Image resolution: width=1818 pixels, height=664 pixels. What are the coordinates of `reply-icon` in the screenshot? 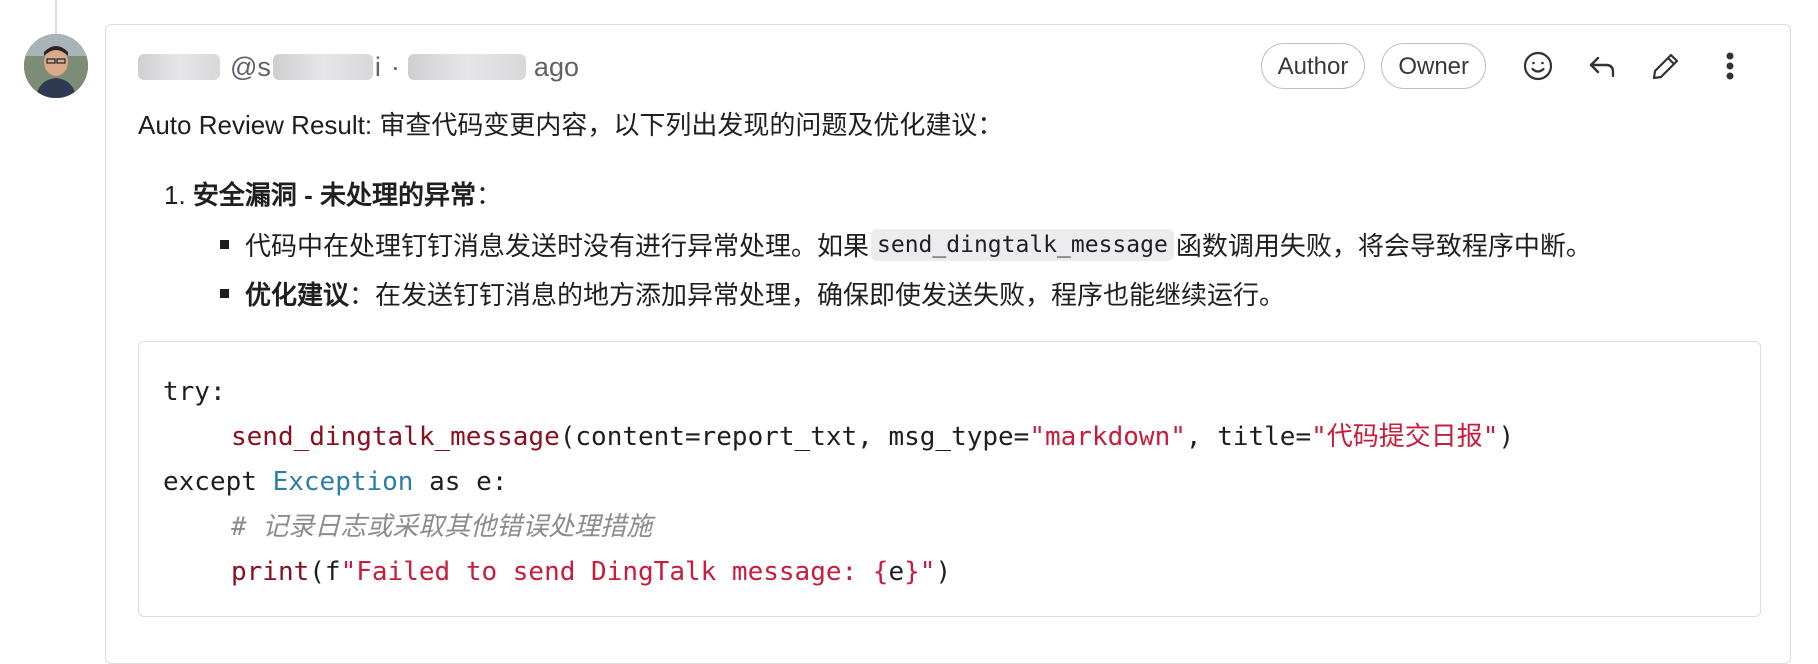 It's located at (1602, 67).